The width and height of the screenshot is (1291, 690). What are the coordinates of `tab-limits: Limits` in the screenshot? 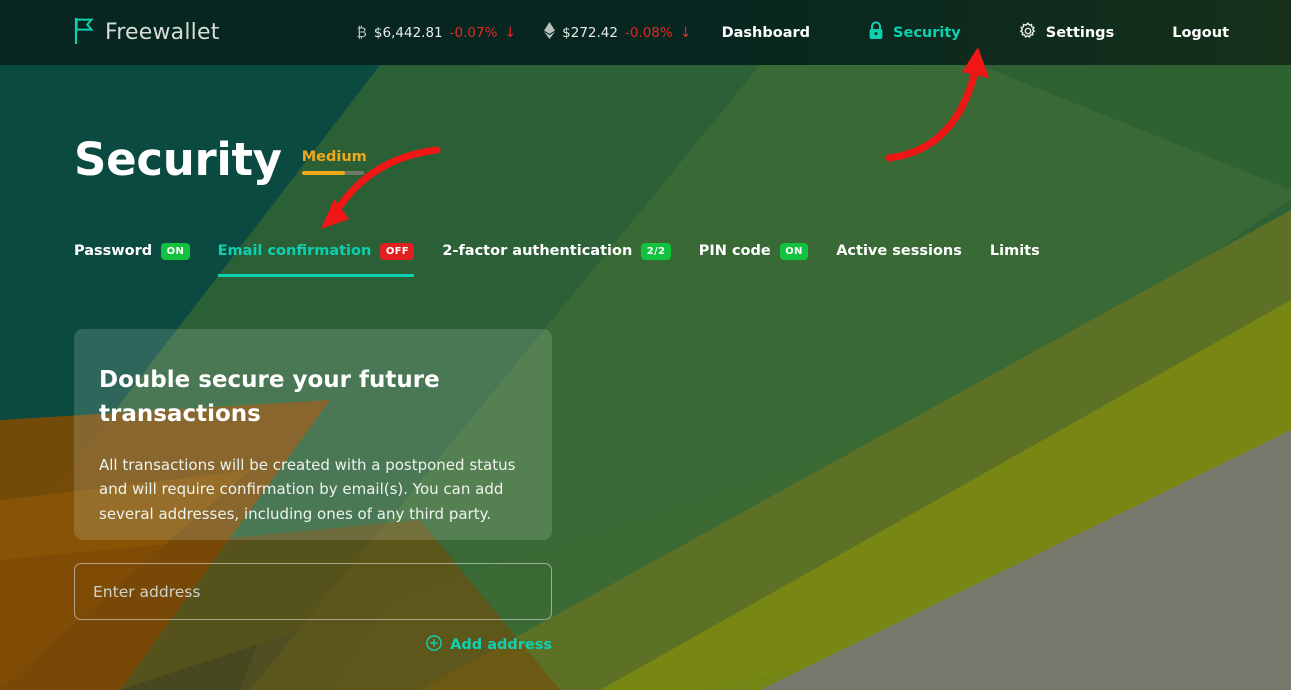 It's located at (1015, 259).